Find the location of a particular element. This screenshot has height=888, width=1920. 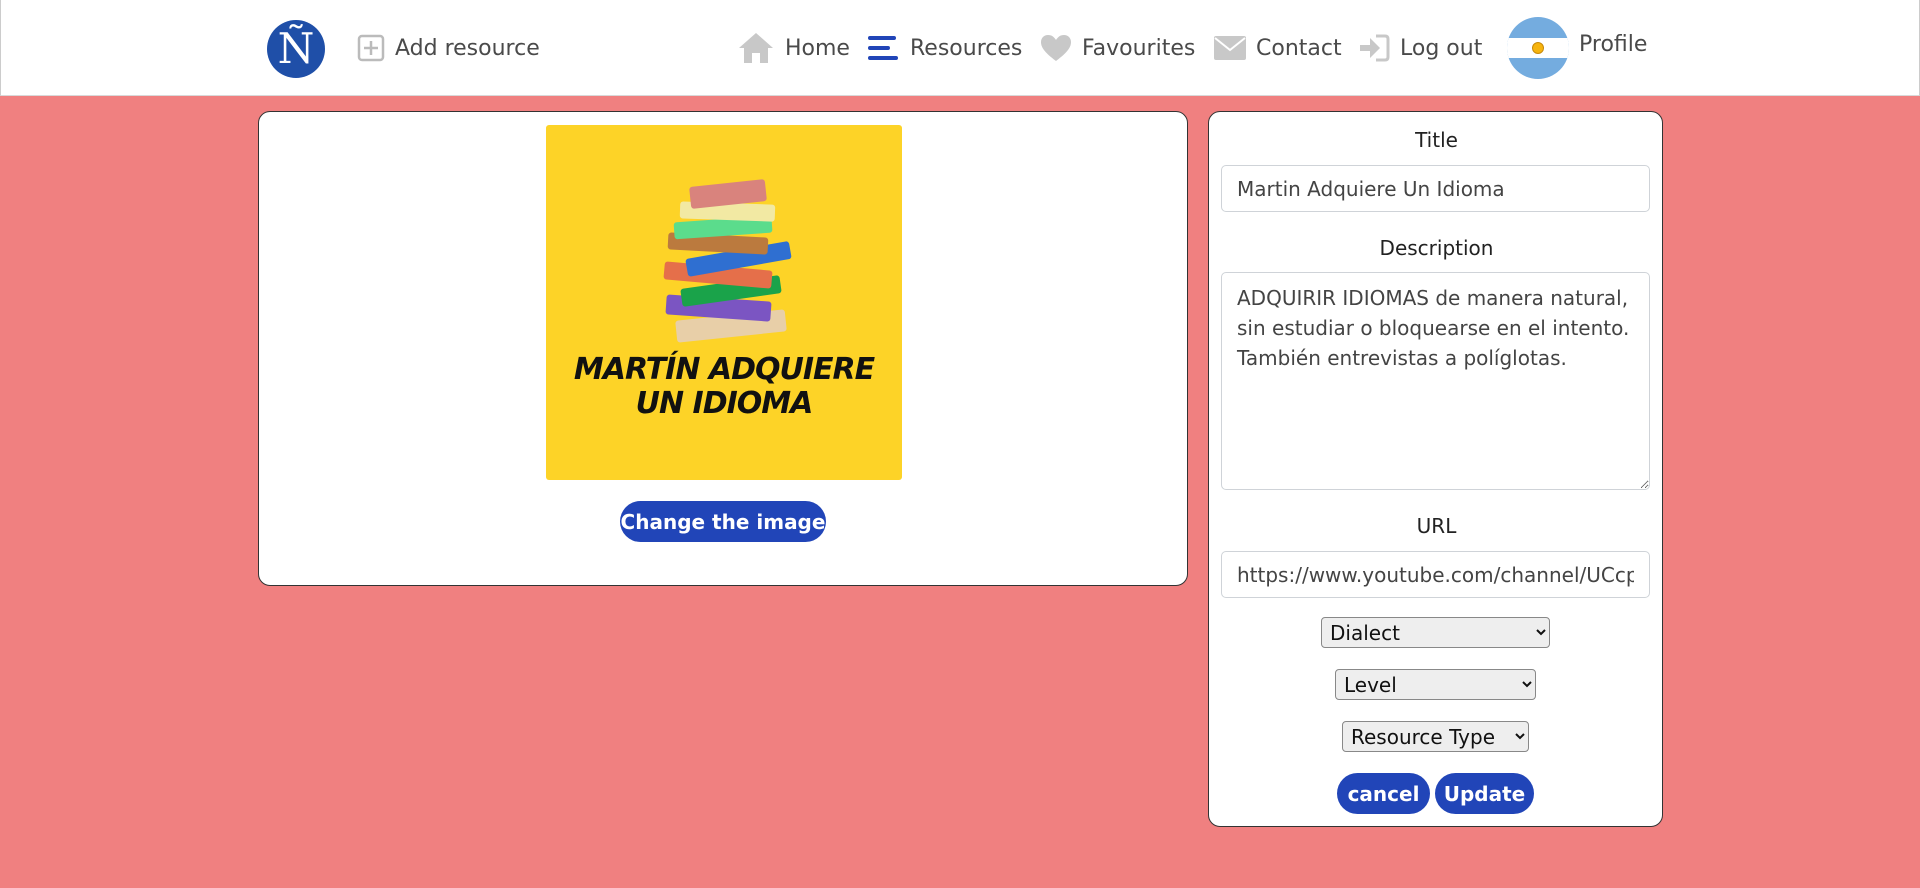

nav-favourites-label: Favourites is located at coordinates (1139, 48).